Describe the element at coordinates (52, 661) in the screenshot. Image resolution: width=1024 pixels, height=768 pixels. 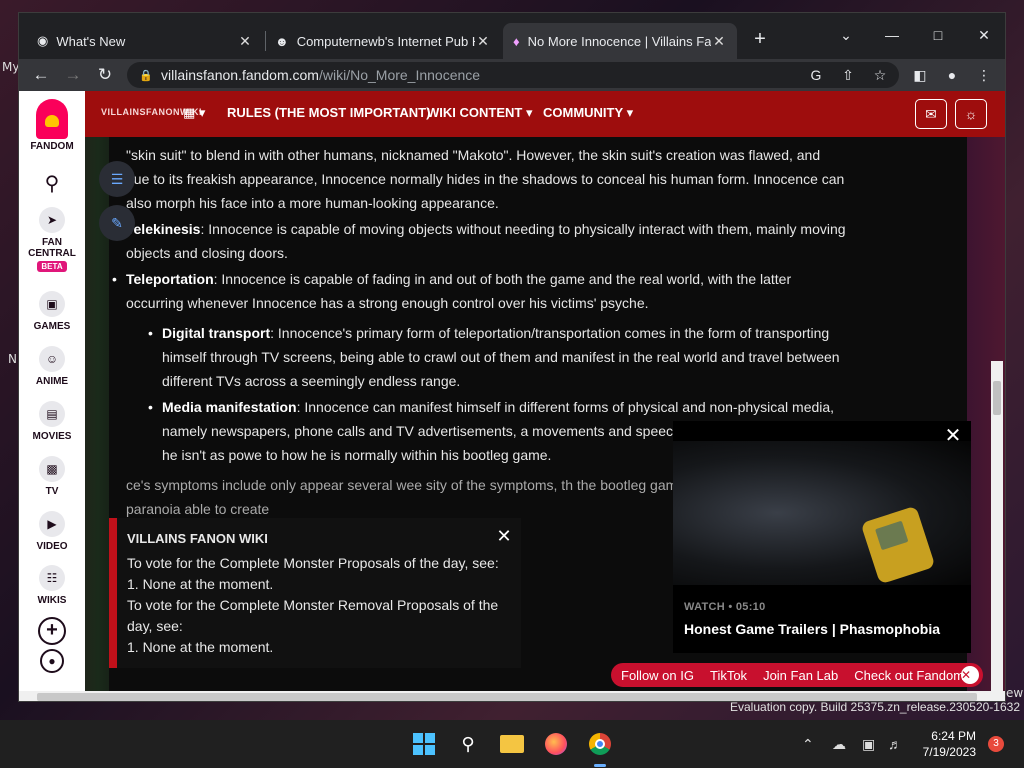
I see `rail-account: ●` at that location.